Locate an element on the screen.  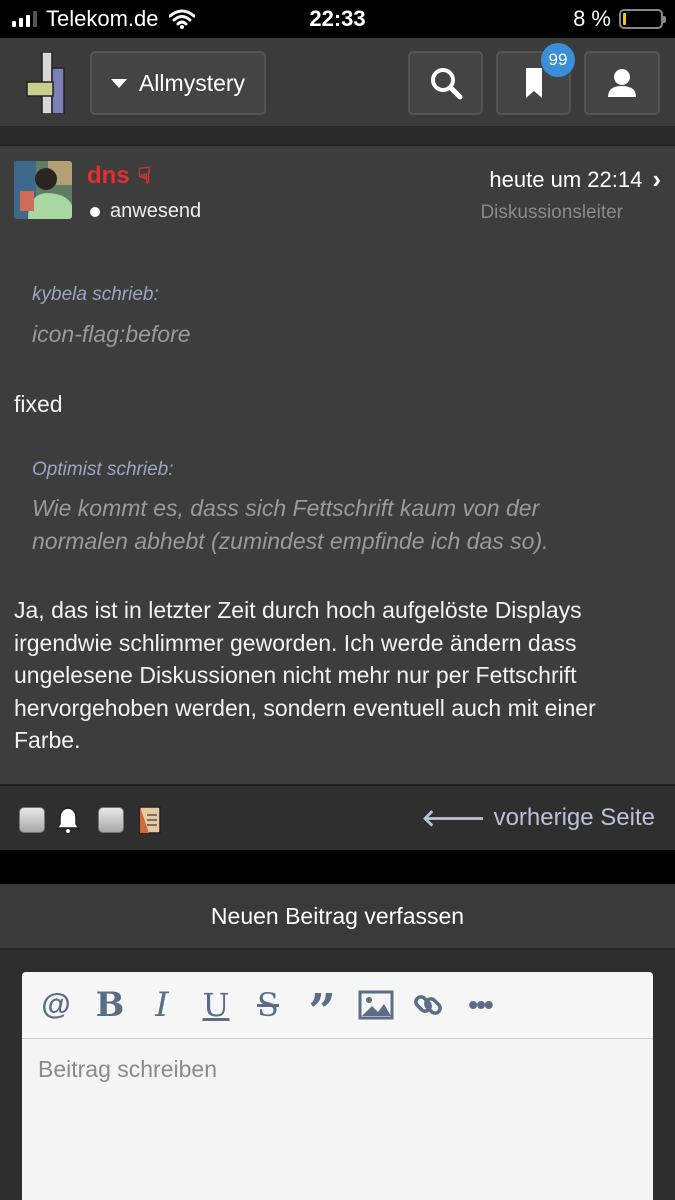
author-name-label: dns is located at coordinates (108, 175).